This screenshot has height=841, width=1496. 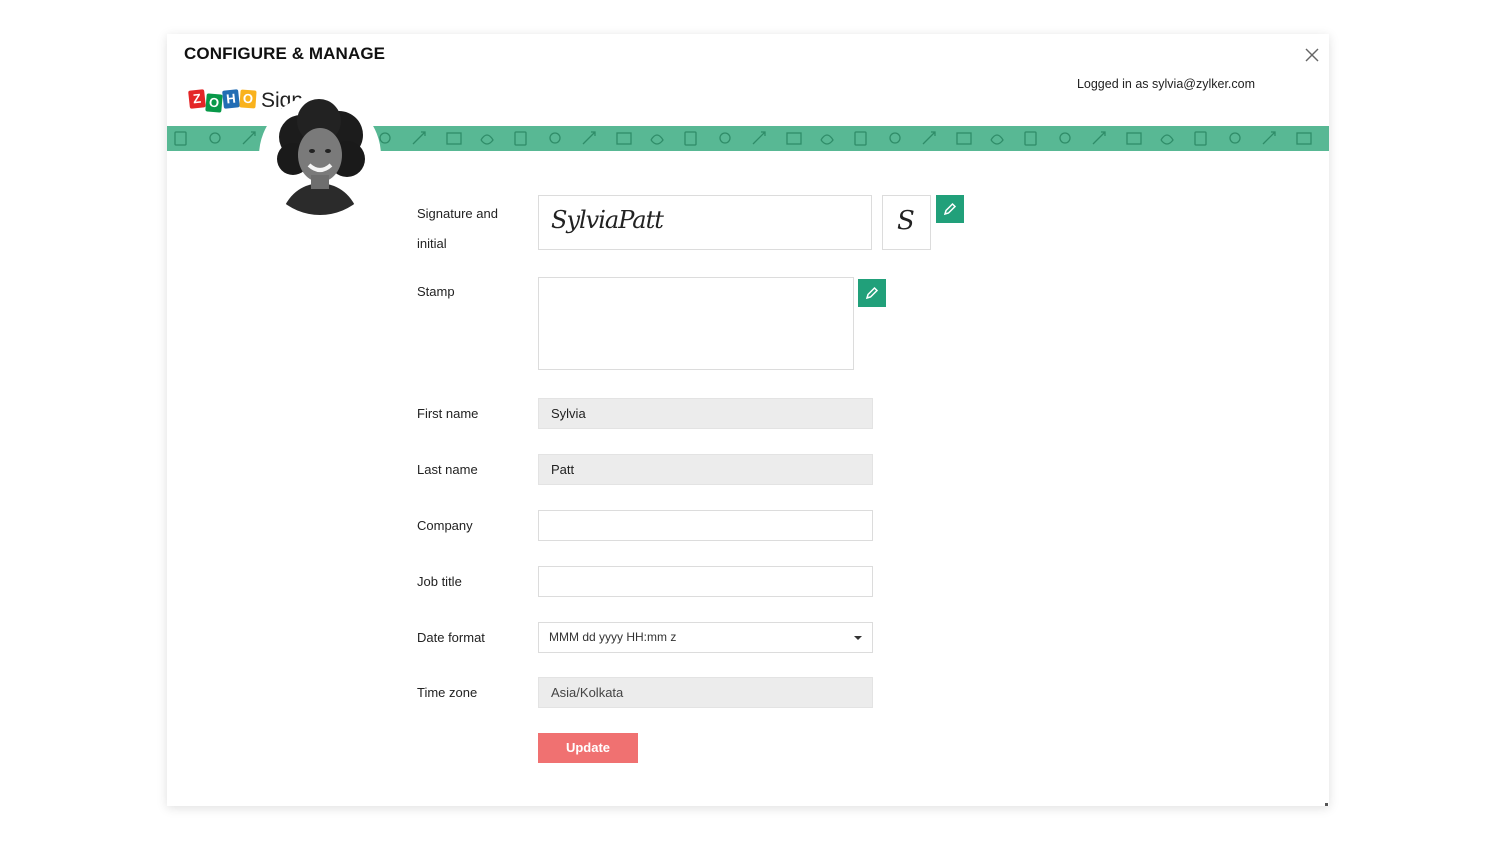 What do you see at coordinates (607, 220) in the screenshot?
I see `signature-text: SylviaPatt` at bounding box center [607, 220].